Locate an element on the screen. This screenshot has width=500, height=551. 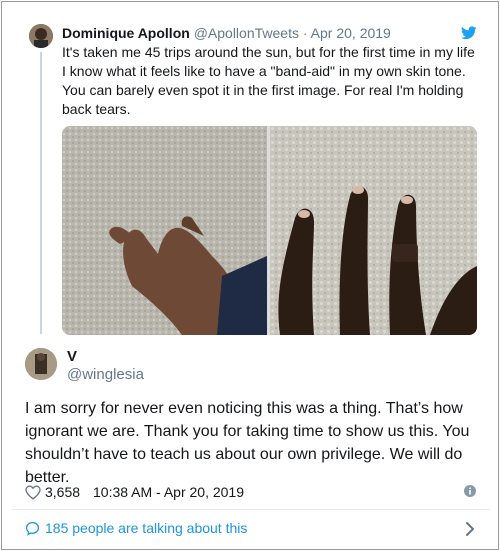
tweet-metadata: 3,658 10:38 AM - Apr 20, 2019 is located at coordinates (252, 492).